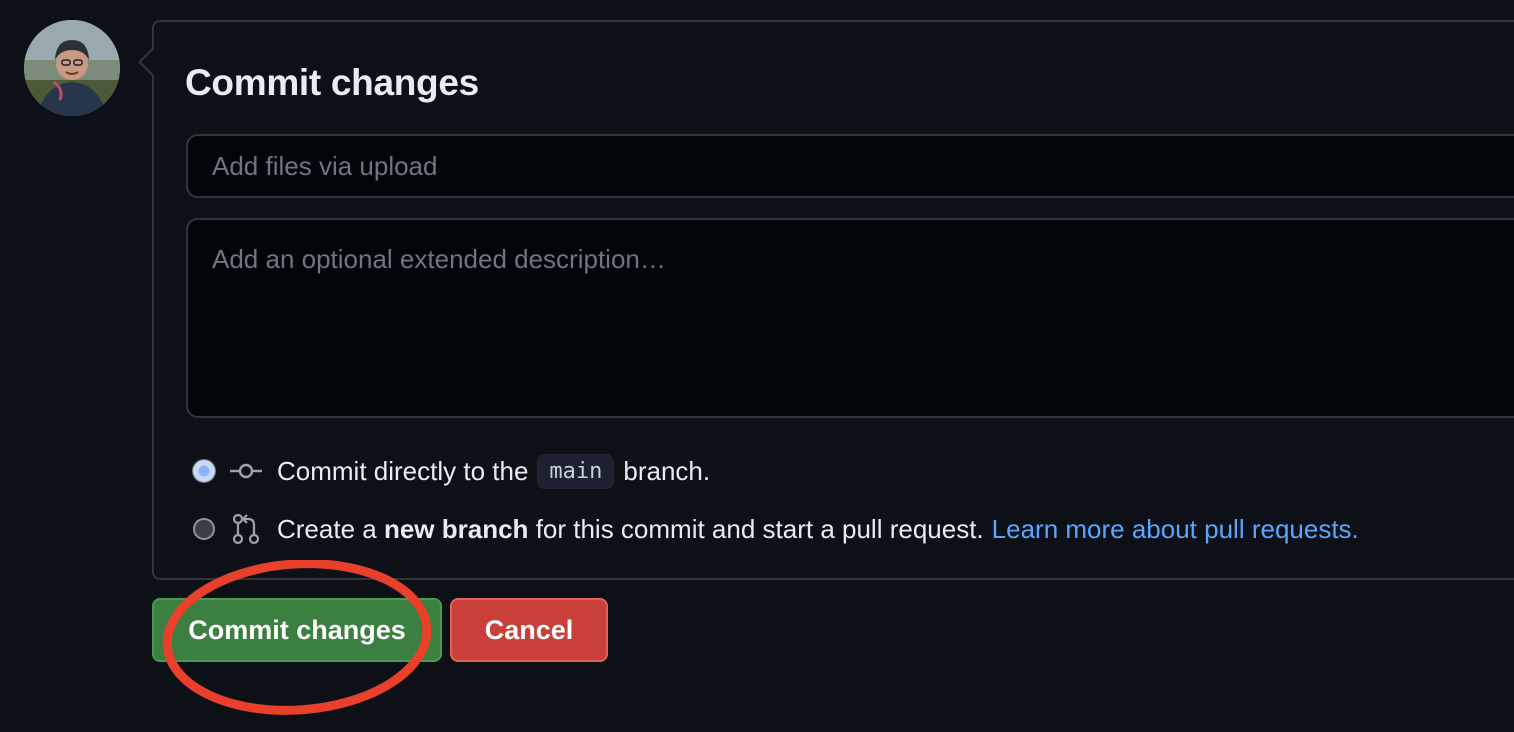  What do you see at coordinates (204, 529) in the screenshot?
I see `new-branch-radio` at bounding box center [204, 529].